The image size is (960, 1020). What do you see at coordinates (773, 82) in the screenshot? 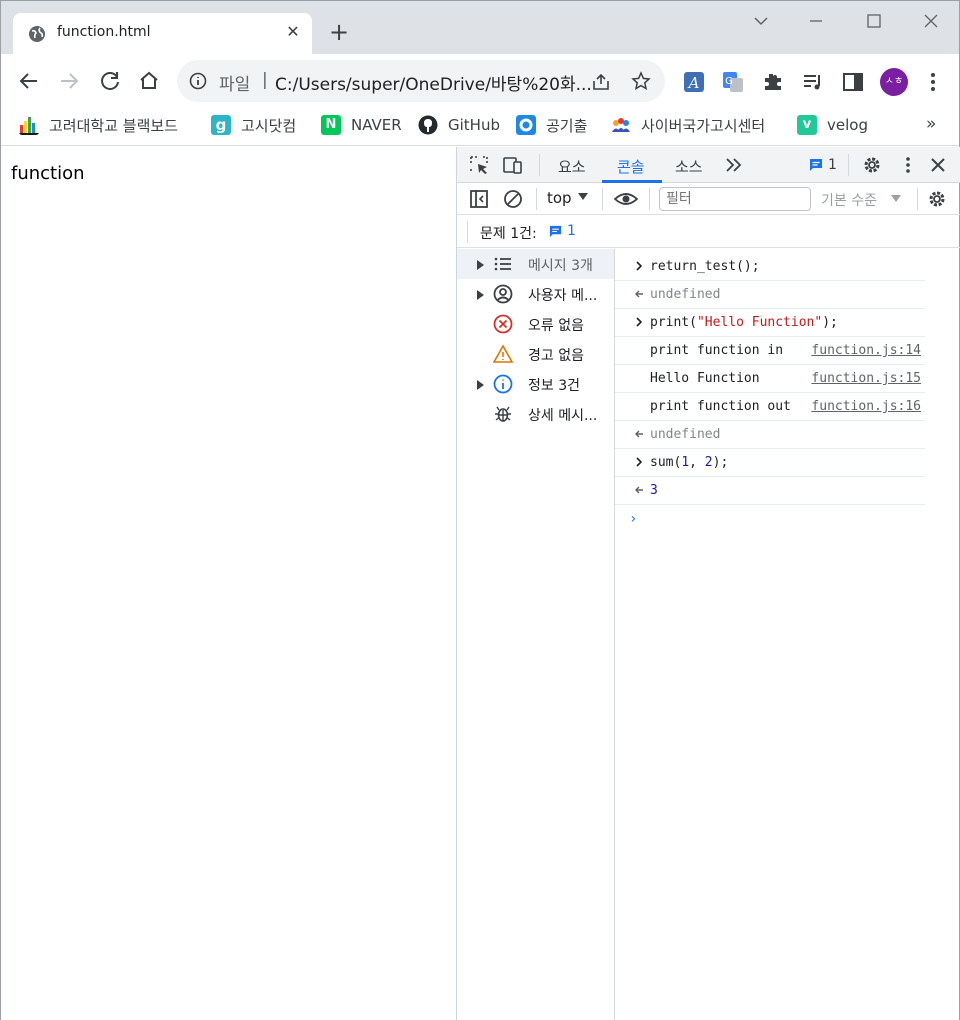
I see `extensions-icon` at bounding box center [773, 82].